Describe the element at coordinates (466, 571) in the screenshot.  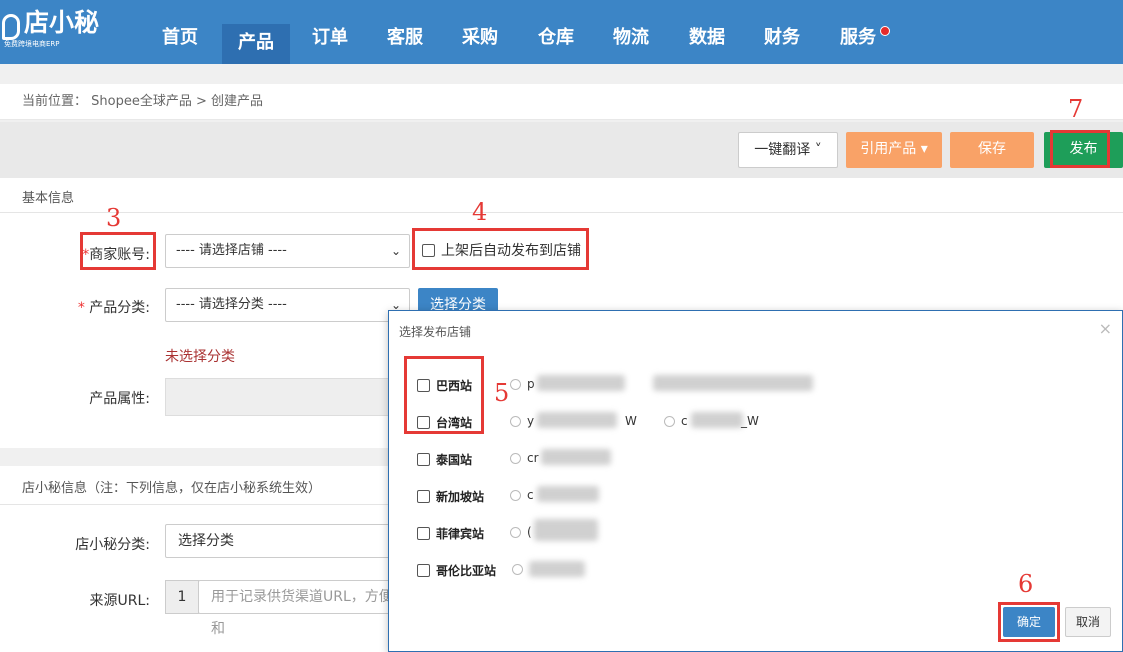
I see `site-label: 哥伦比亚站` at that location.